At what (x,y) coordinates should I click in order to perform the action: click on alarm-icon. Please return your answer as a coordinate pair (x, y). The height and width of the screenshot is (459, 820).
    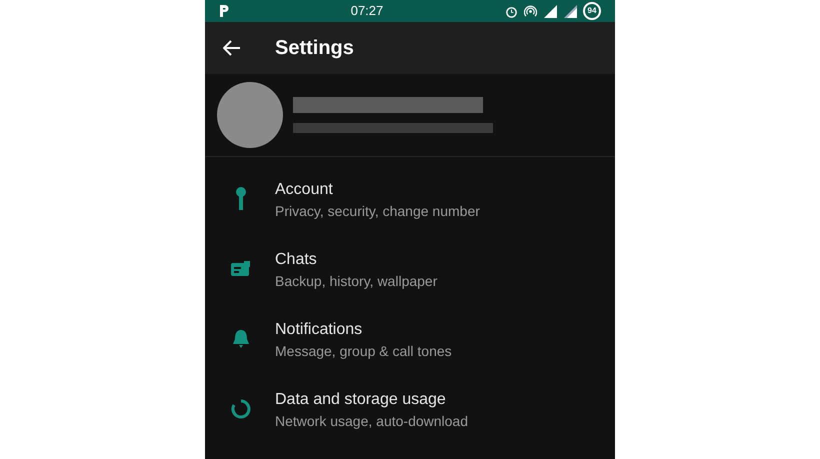
    Looking at the image, I should click on (511, 11).